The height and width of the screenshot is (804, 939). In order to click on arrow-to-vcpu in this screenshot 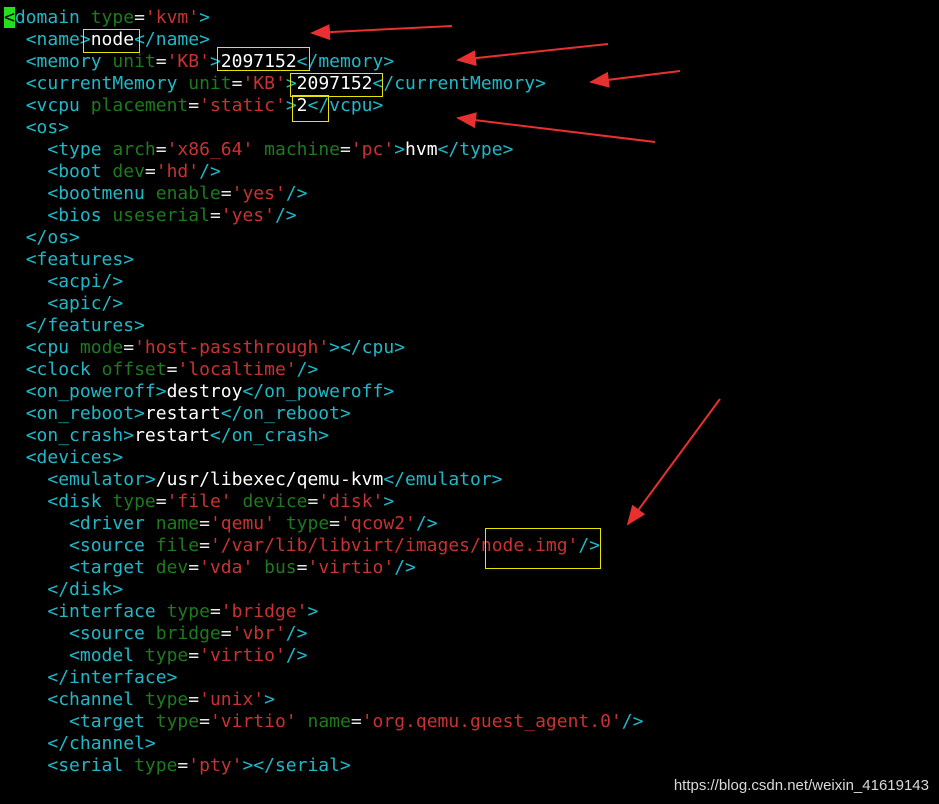, I will do `click(556, 127)`.